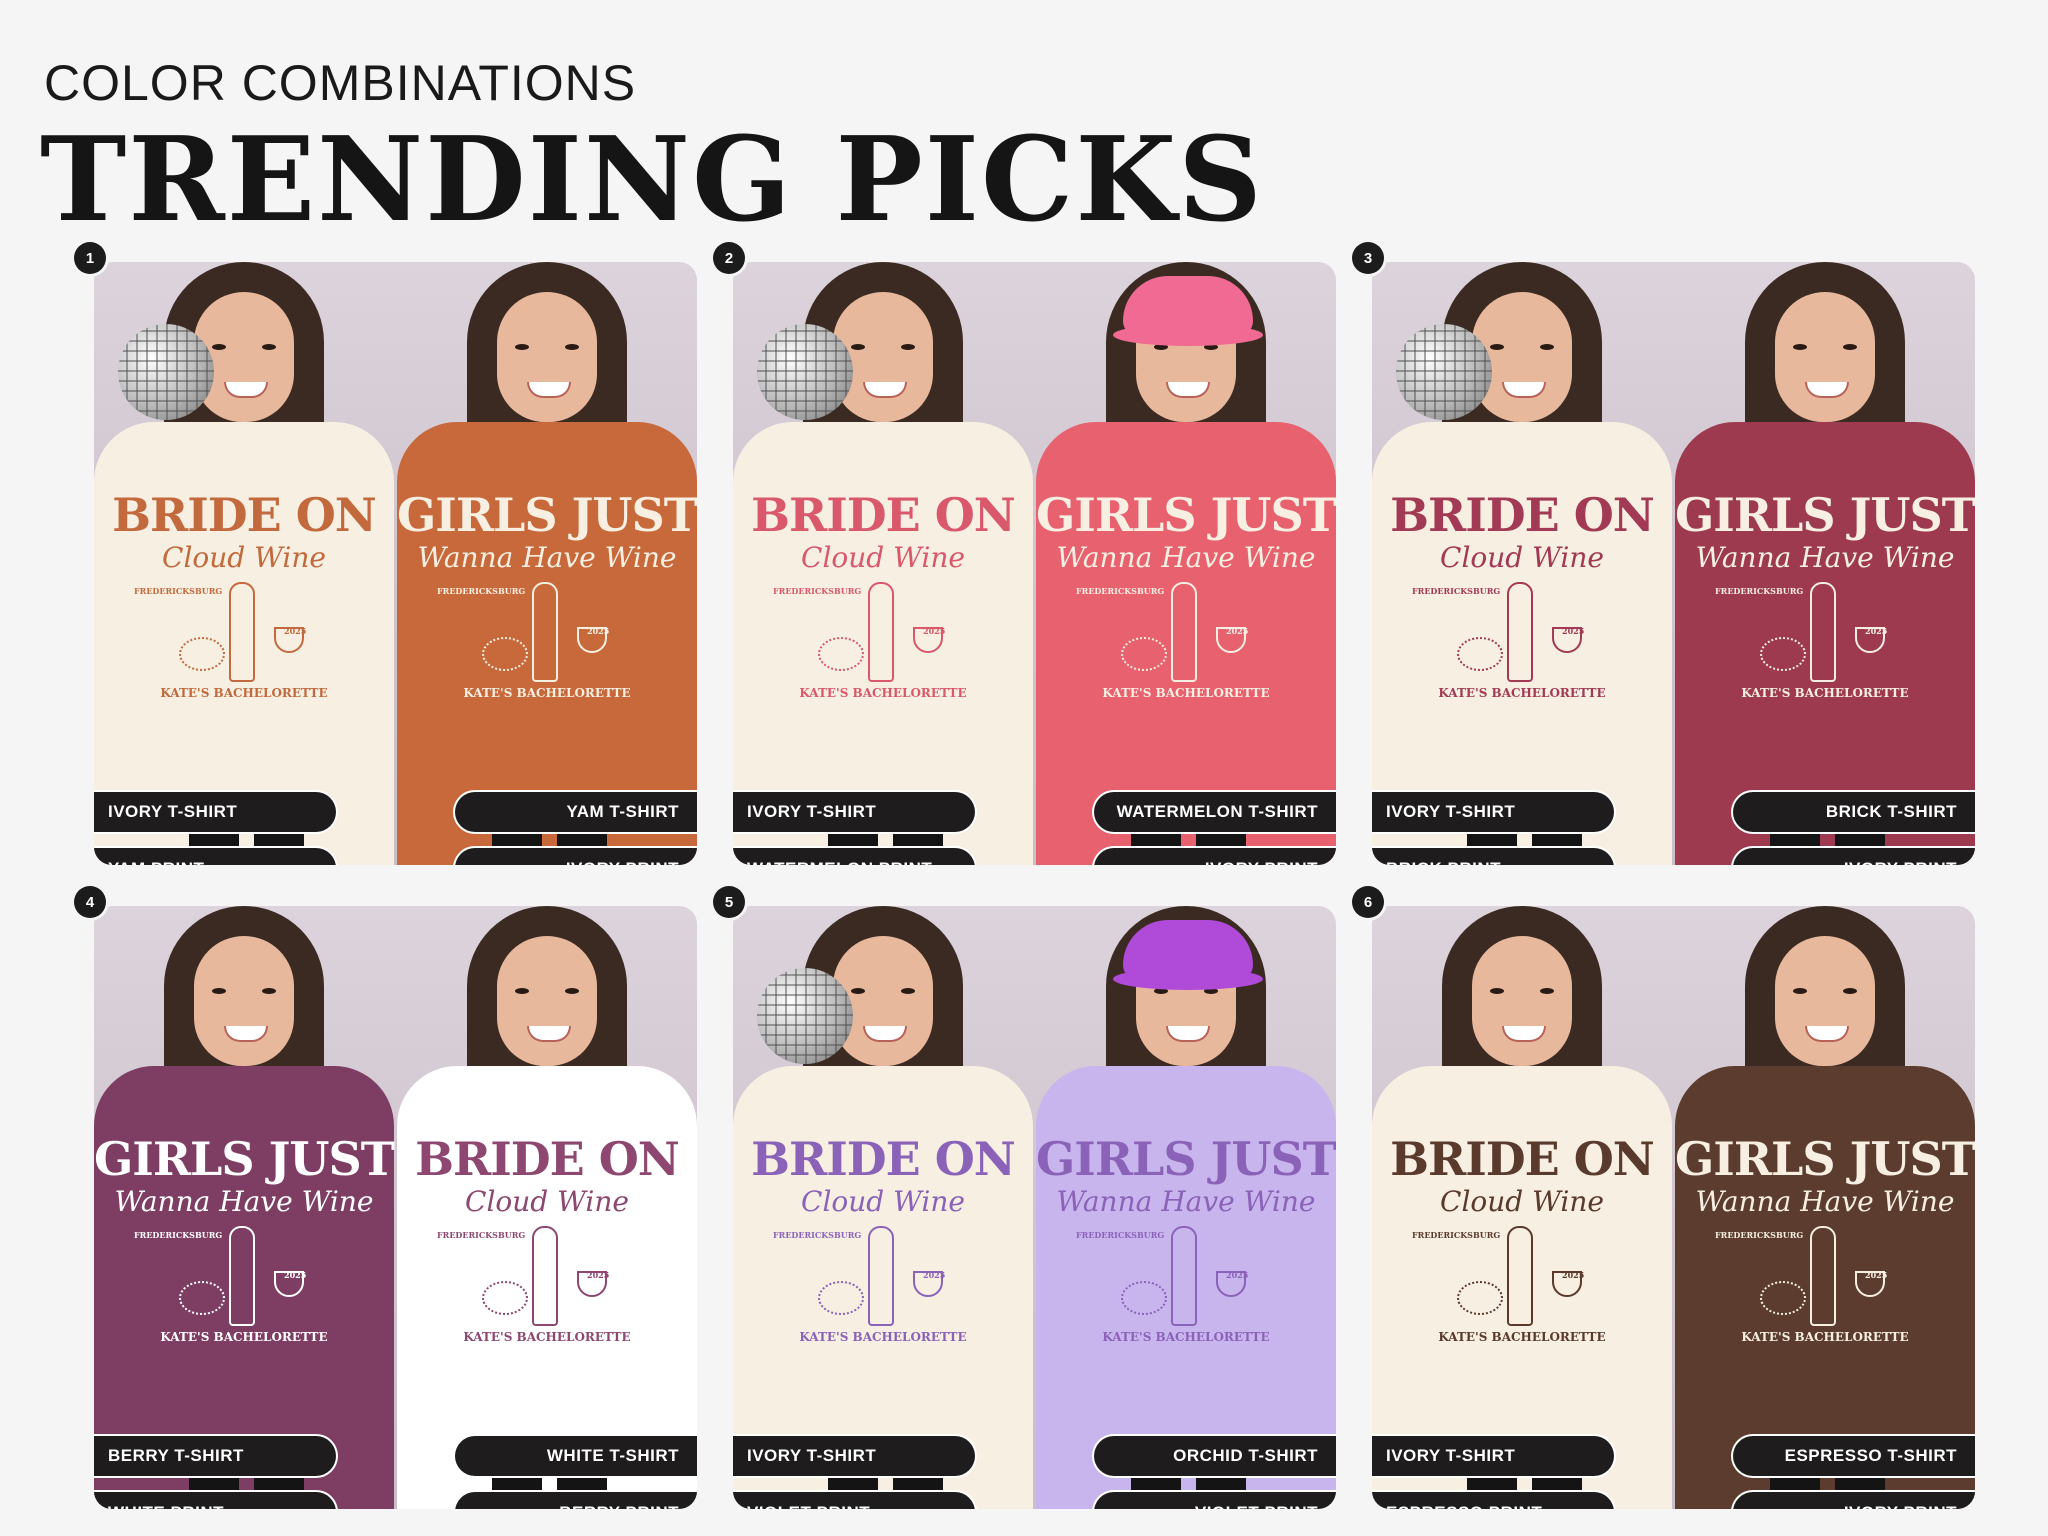  What do you see at coordinates (652, 180) in the screenshot?
I see `page-title: TRENDING PICKS` at bounding box center [652, 180].